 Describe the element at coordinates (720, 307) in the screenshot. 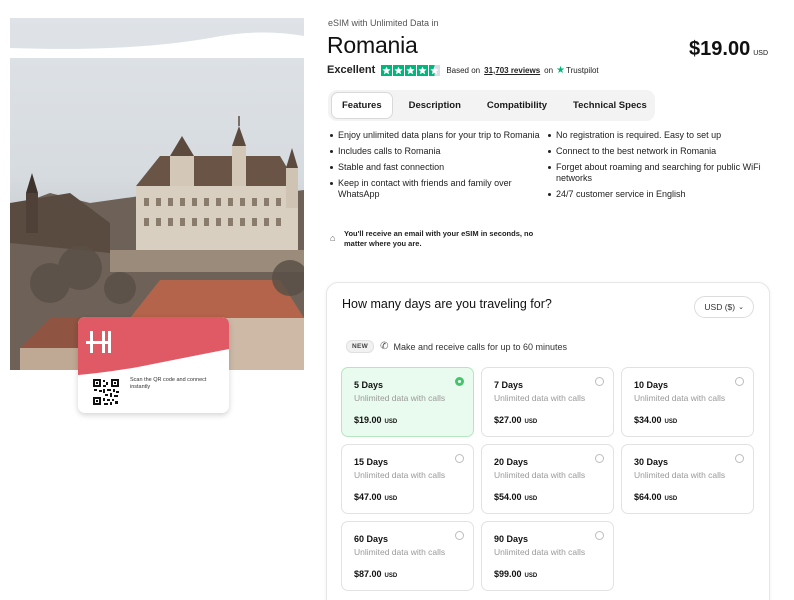

I see `currency-value: USD ($)` at that location.